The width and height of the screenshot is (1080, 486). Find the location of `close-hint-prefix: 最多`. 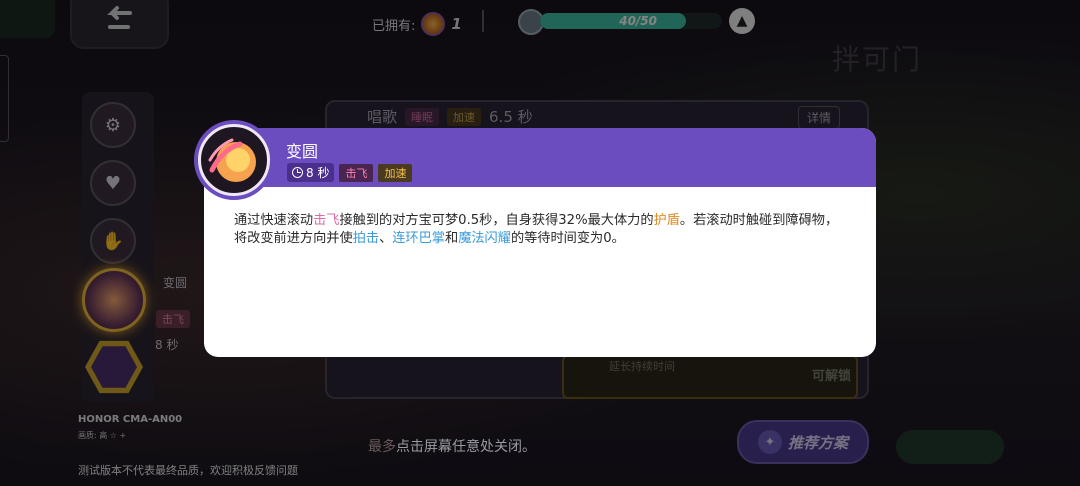

close-hint-prefix: 最多 is located at coordinates (382, 447).